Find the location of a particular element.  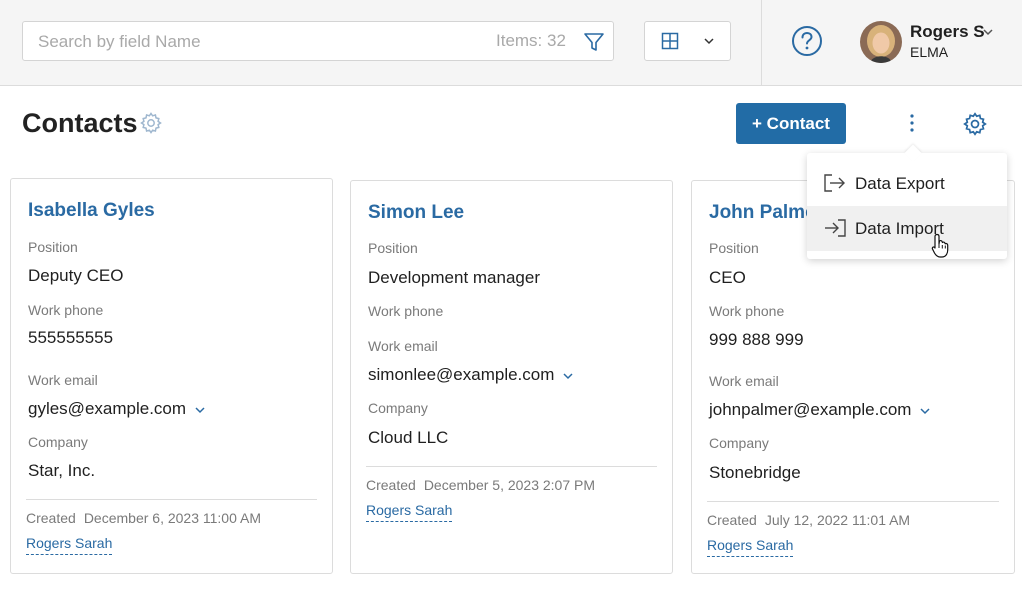

menu-item-data-import: Data Import is located at coordinates (907, 228).